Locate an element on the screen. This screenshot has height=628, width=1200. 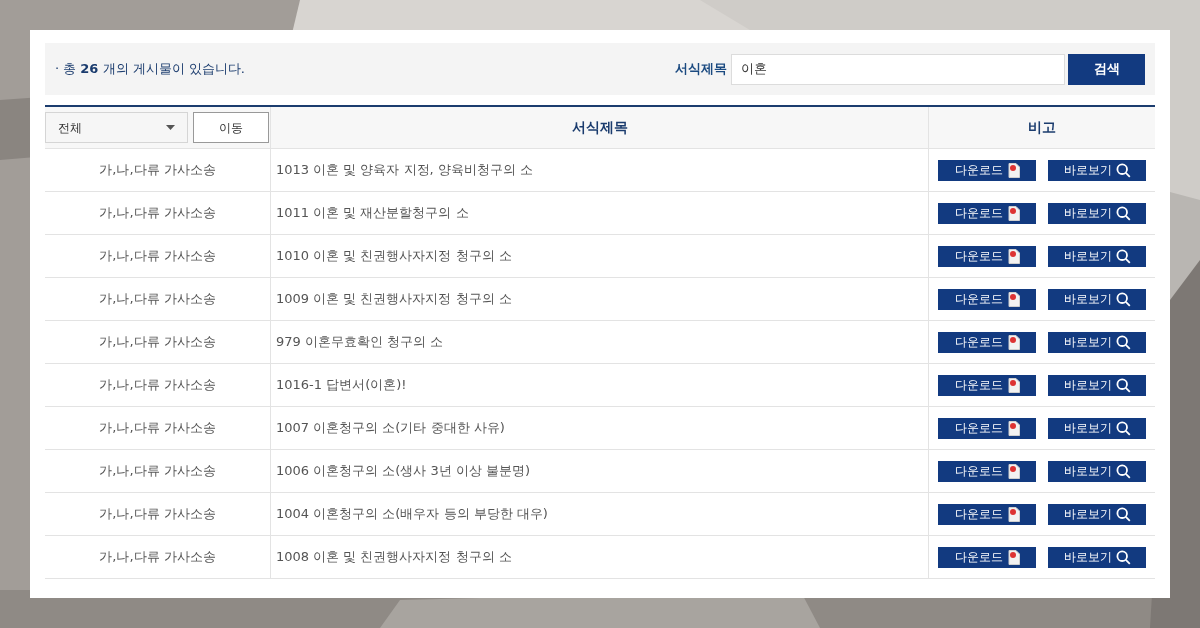
column-header: 비고 is located at coordinates (1041, 127).